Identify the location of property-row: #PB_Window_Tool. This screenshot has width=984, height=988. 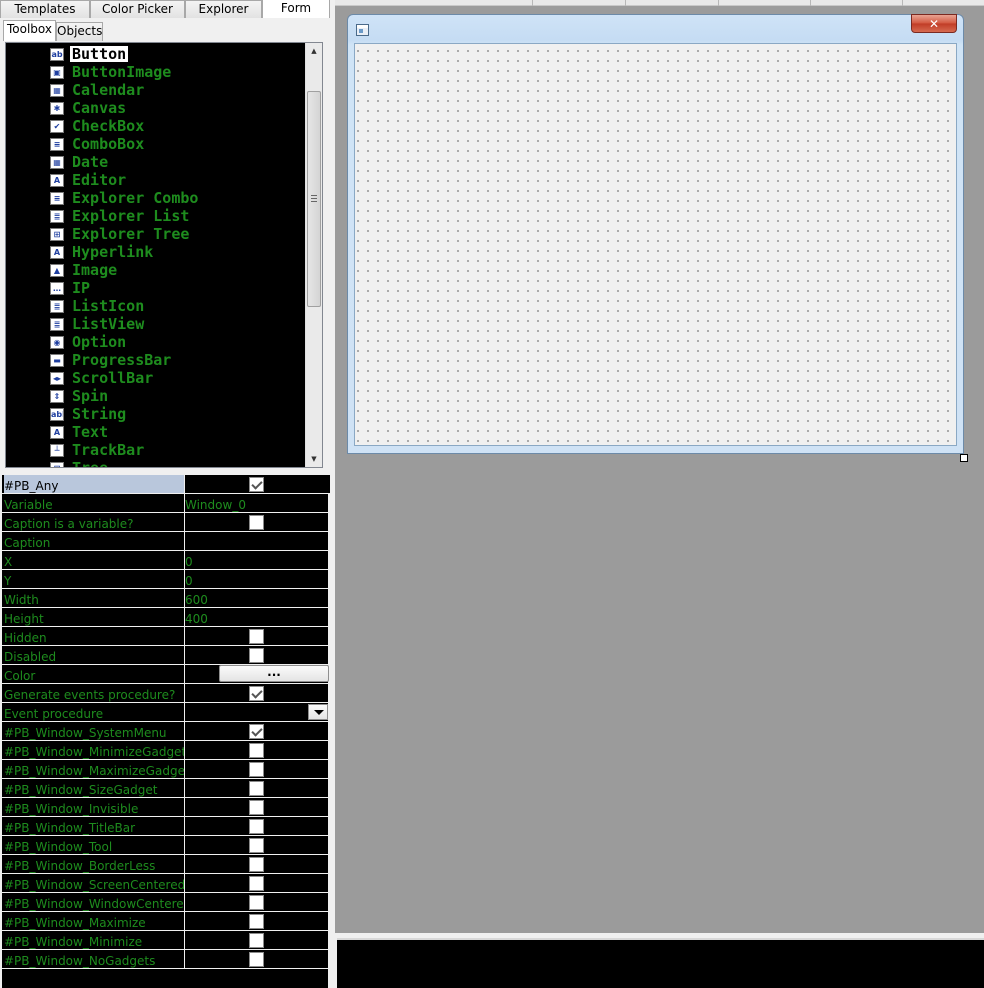
(166, 845).